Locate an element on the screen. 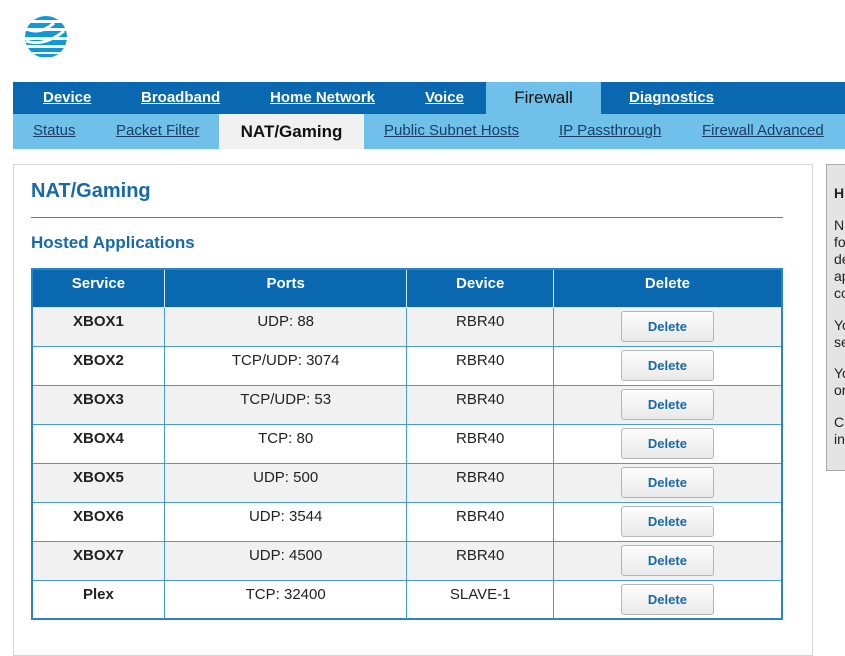 The height and width of the screenshot is (656, 845). column-header-service: Service is located at coordinates (98, 288).